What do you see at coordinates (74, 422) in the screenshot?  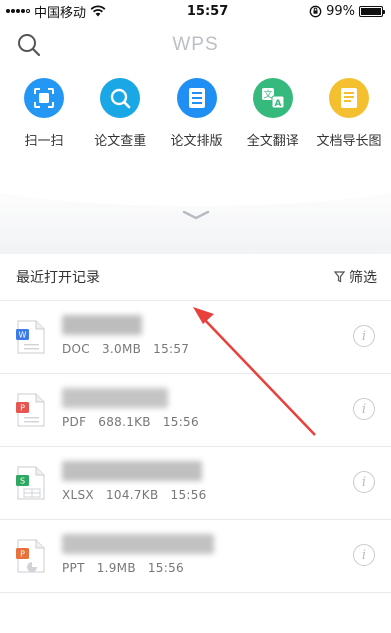 I see `file-type: PDF` at bounding box center [74, 422].